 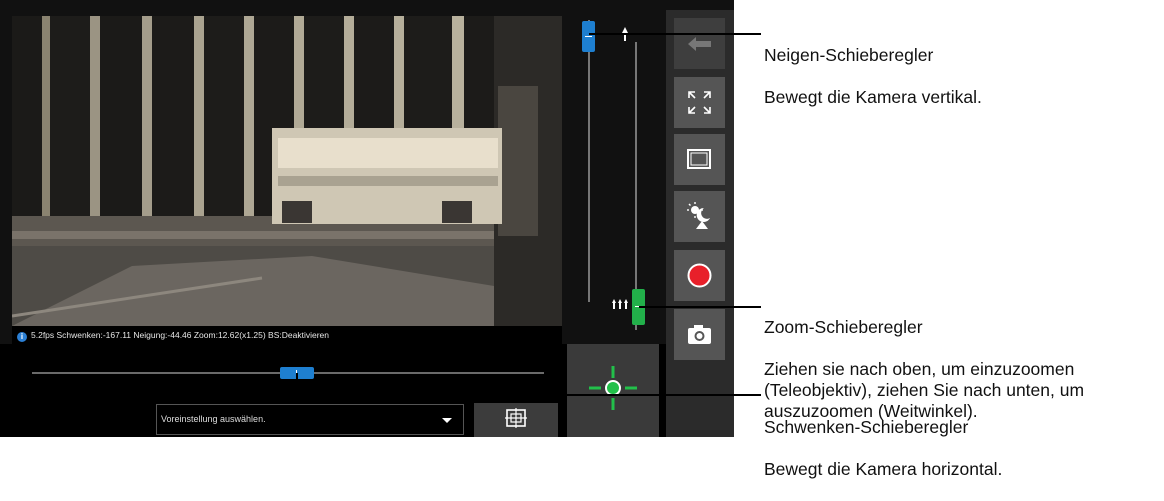 What do you see at coordinates (873, 97) in the screenshot?
I see `tilt-callout-desc: Bewegt die Kamera vertikal.` at bounding box center [873, 97].